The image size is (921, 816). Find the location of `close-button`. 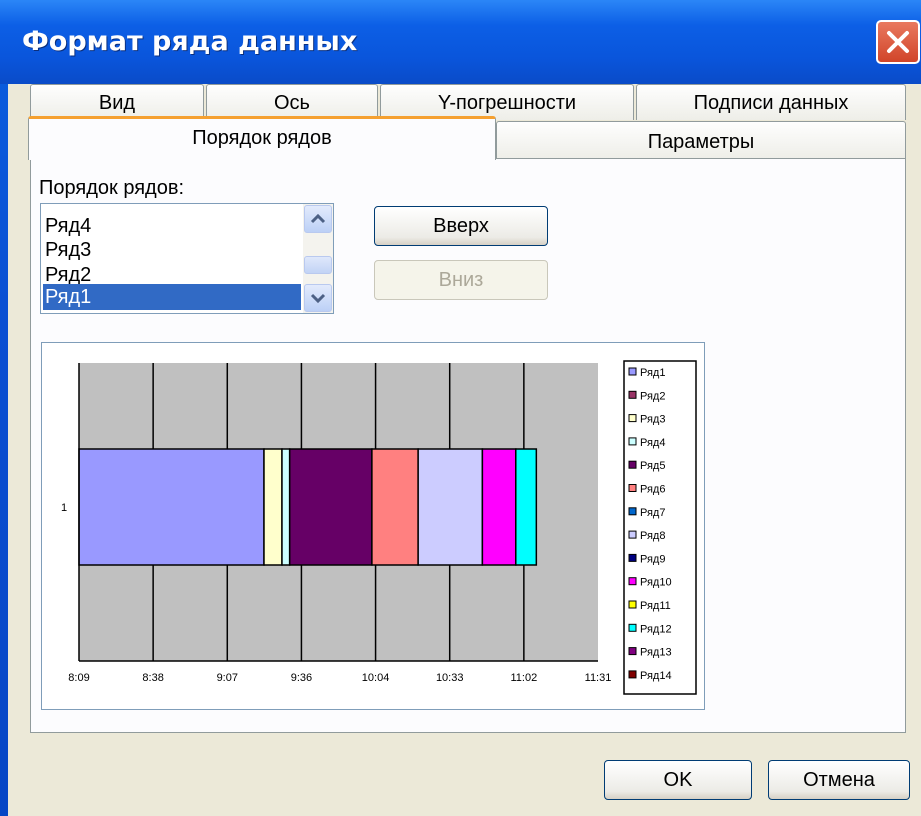

close-button is located at coordinates (898, 42).